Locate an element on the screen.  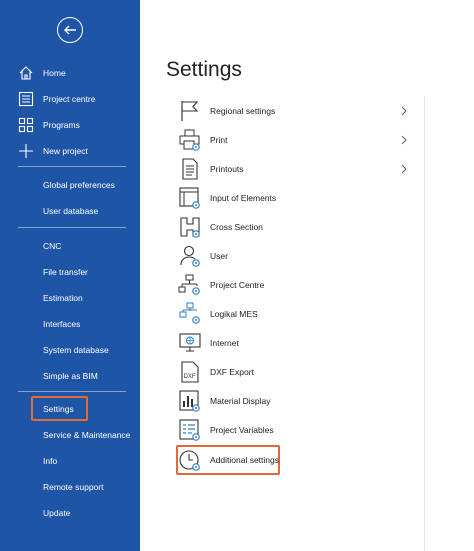
project-centre-icon is located at coordinates (26, 99).